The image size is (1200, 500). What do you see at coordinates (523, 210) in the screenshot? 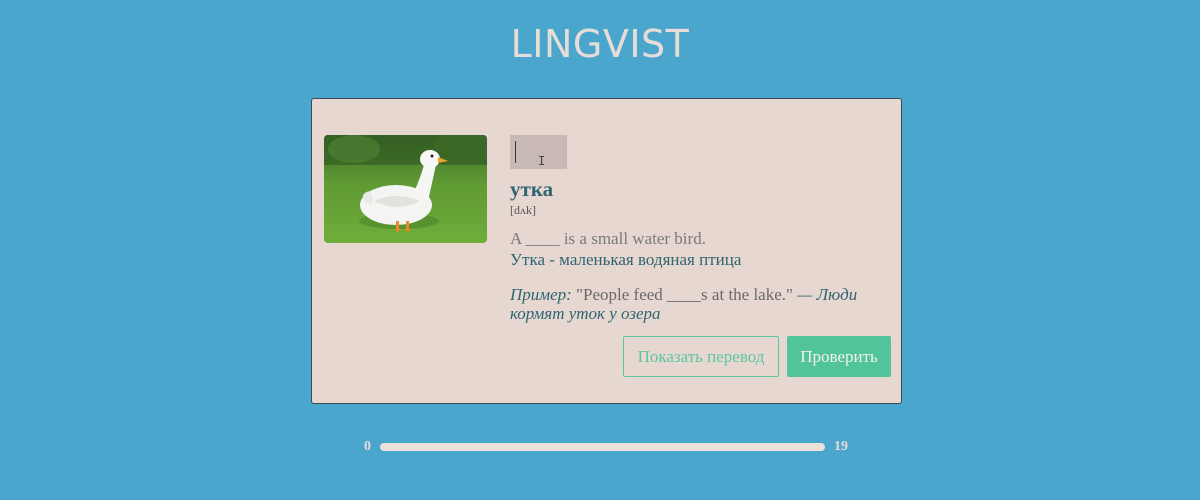
I see `transcription: [dʌk]` at bounding box center [523, 210].